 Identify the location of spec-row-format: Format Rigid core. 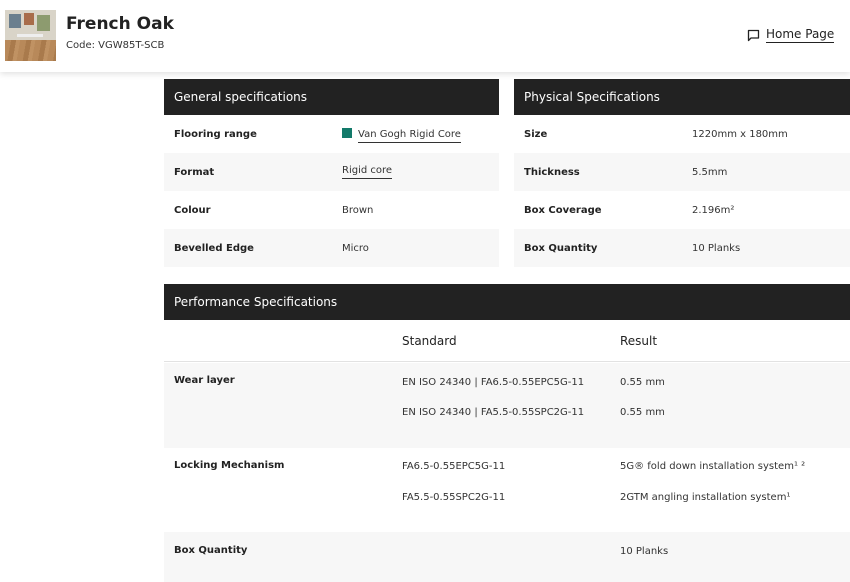
(331, 172).